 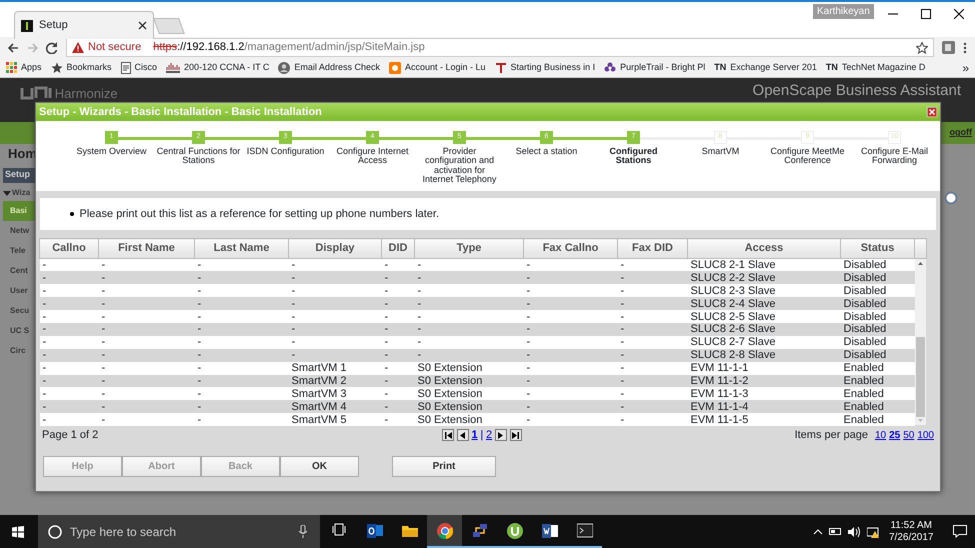 What do you see at coordinates (84, 25) in the screenshot?
I see `browser-tab: Setup` at bounding box center [84, 25].